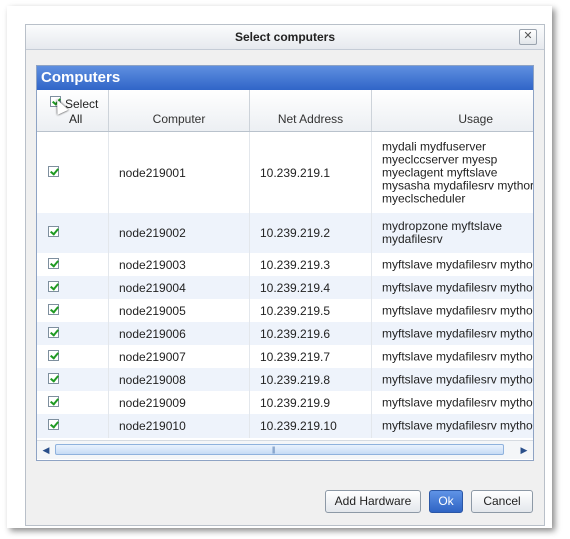 The image size is (570, 539). I want to click on usage-cell: mydropzone myftslave mydafilesrv, so click(442, 232).